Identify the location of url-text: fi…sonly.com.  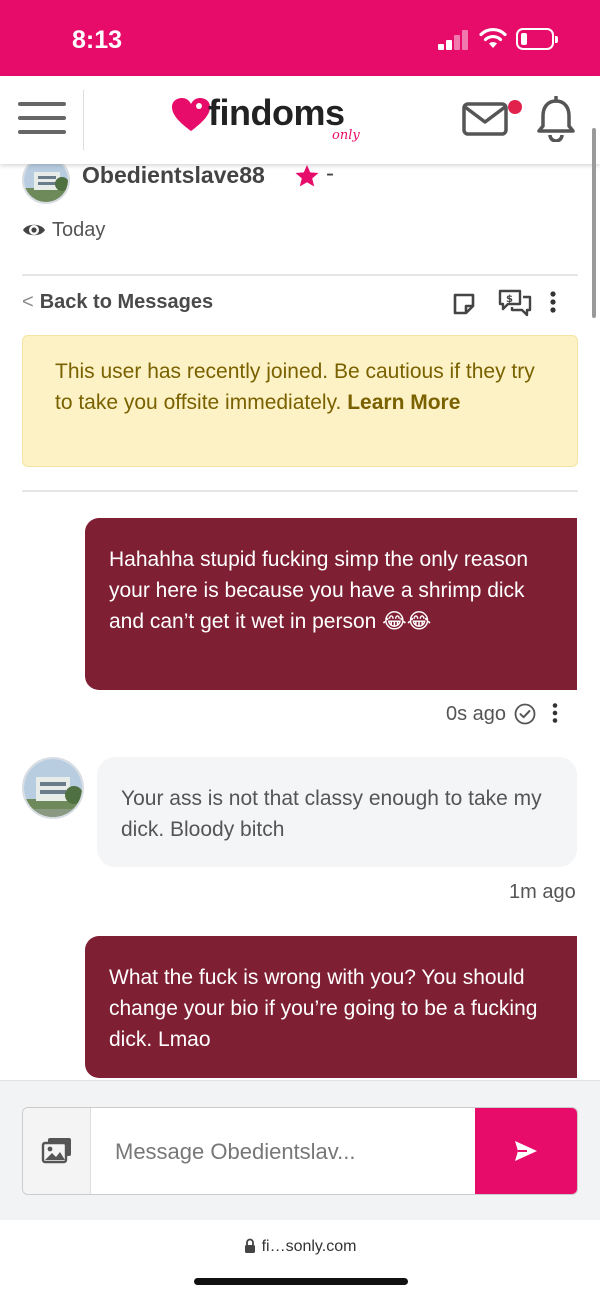
(309, 1246).